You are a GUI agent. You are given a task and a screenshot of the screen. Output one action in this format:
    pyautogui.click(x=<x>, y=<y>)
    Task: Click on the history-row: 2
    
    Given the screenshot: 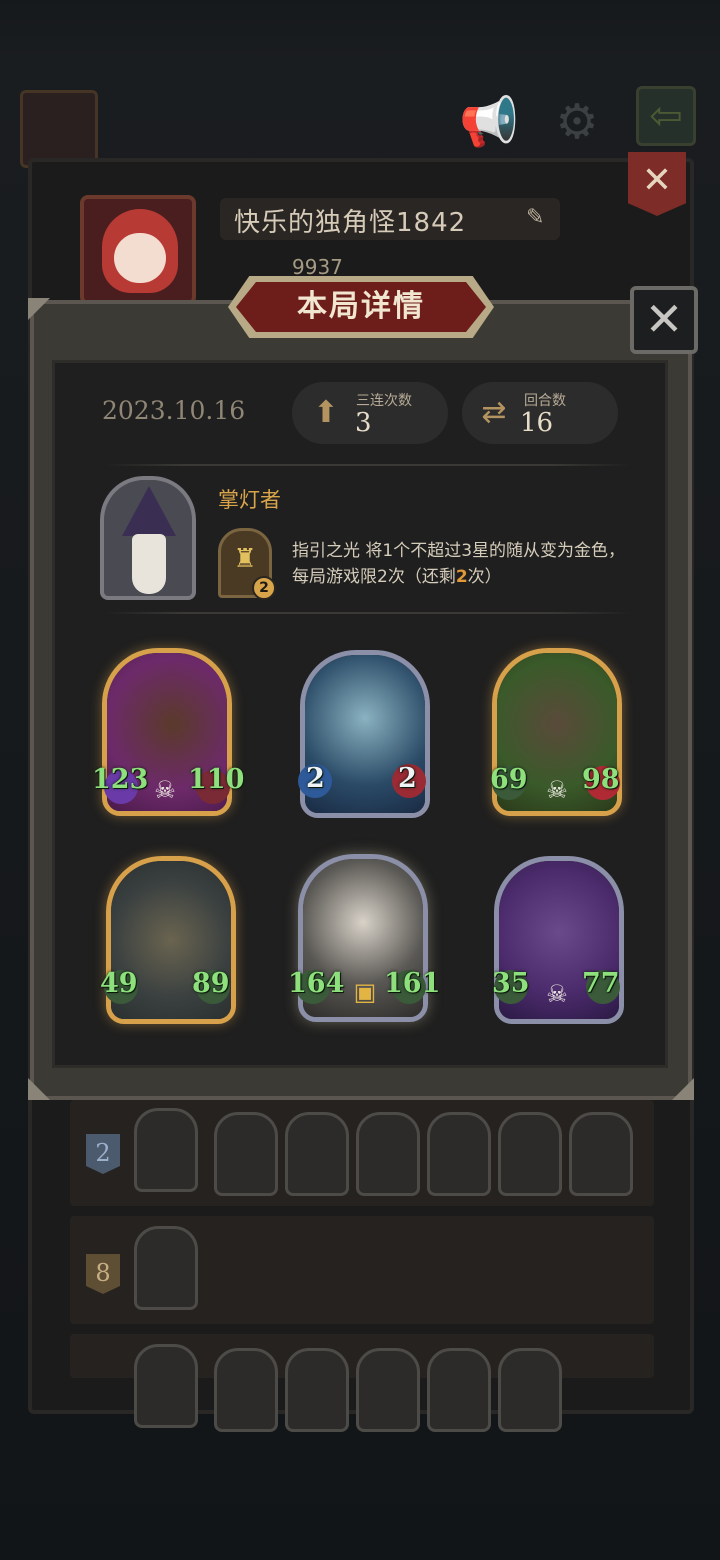 What is the action you would take?
    pyautogui.click(x=362, y=1153)
    